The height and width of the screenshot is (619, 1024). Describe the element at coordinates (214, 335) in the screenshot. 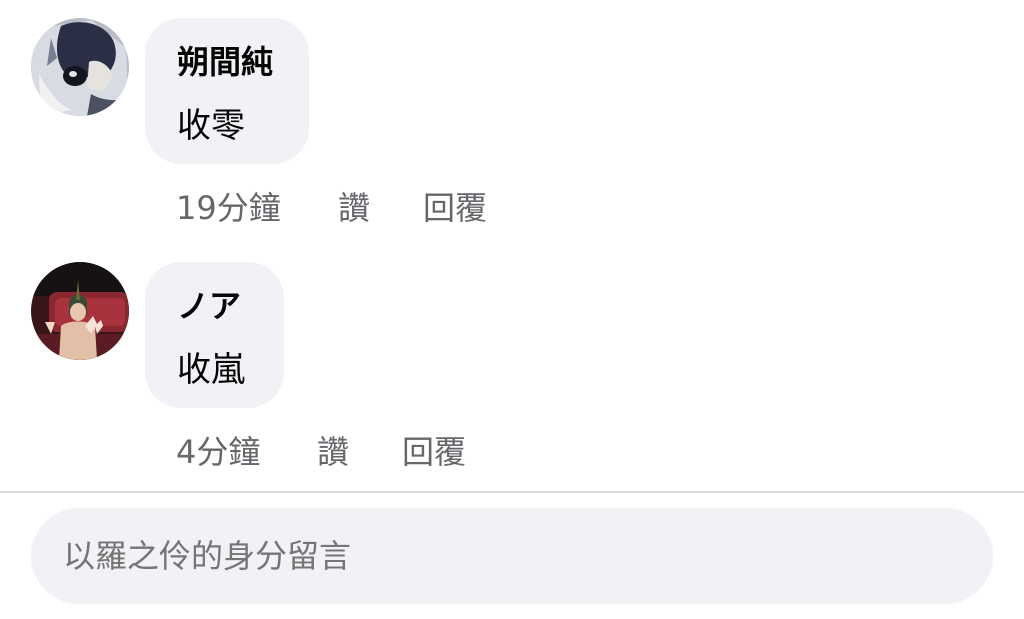

I see `comment-bubble: ノア 收嵐` at that location.